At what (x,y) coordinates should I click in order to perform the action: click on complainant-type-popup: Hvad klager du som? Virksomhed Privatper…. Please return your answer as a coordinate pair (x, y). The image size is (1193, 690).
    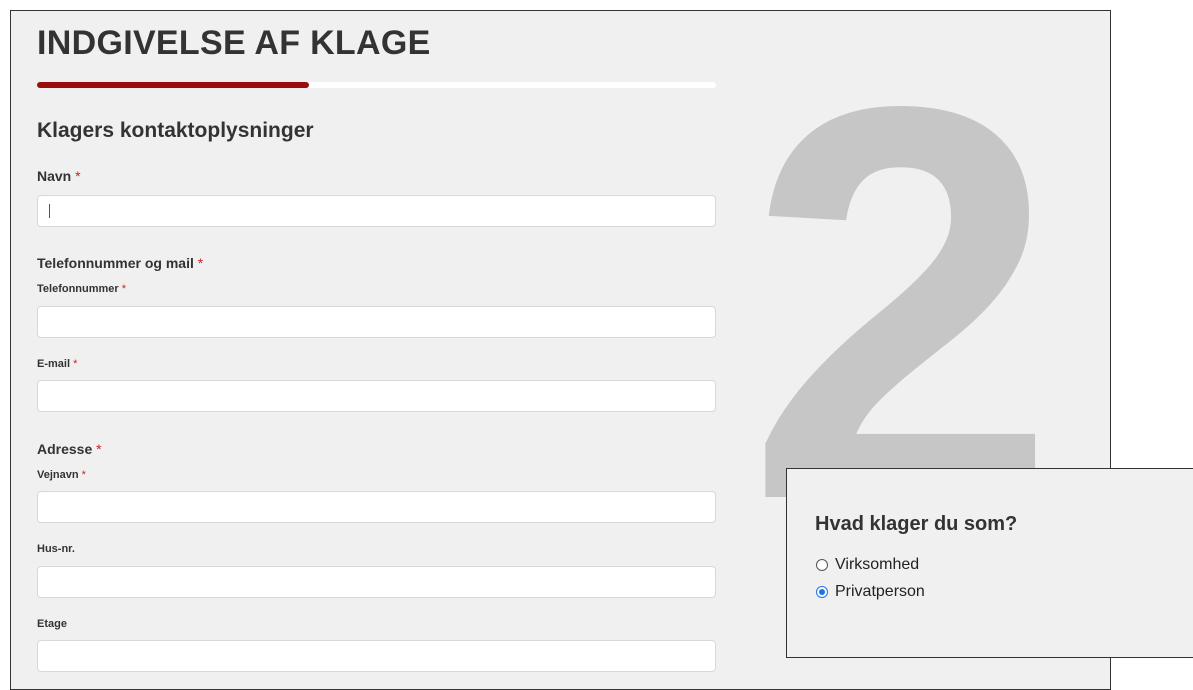
    Looking at the image, I should click on (989, 563).